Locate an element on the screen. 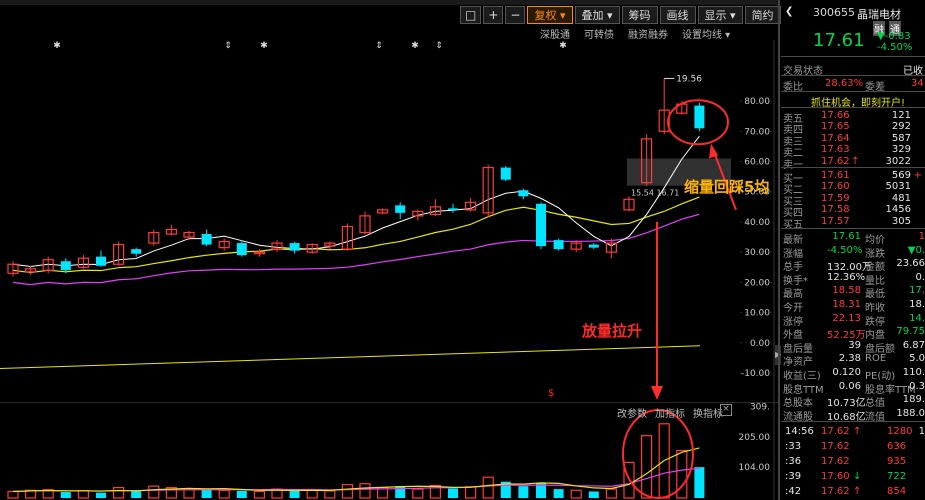 Image resolution: width=925 pixels, height=500 pixels. adjust-button: 复权 ▾ is located at coordinates (550, 15).